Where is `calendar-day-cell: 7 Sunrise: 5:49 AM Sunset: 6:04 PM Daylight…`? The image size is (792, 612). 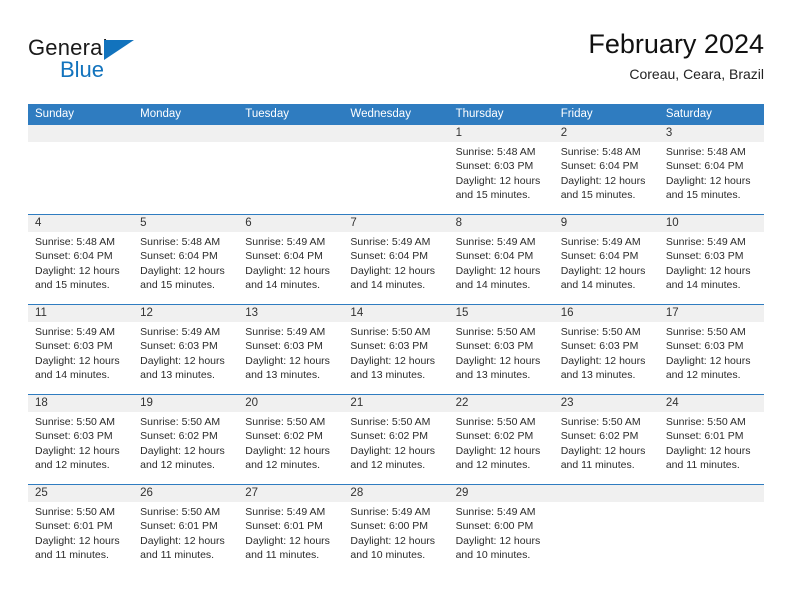 calendar-day-cell: 7 Sunrise: 5:49 AM Sunset: 6:04 PM Daylight… is located at coordinates (396, 259).